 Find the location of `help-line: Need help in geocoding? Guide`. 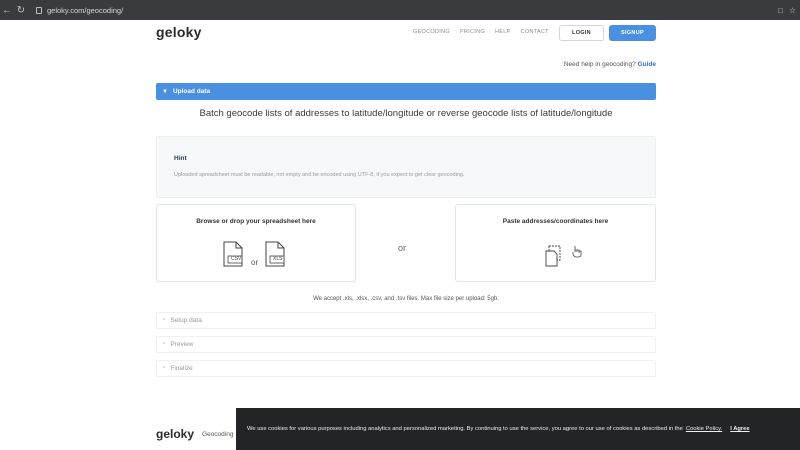

help-line: Need help in geocoding? Guide is located at coordinates (610, 64).